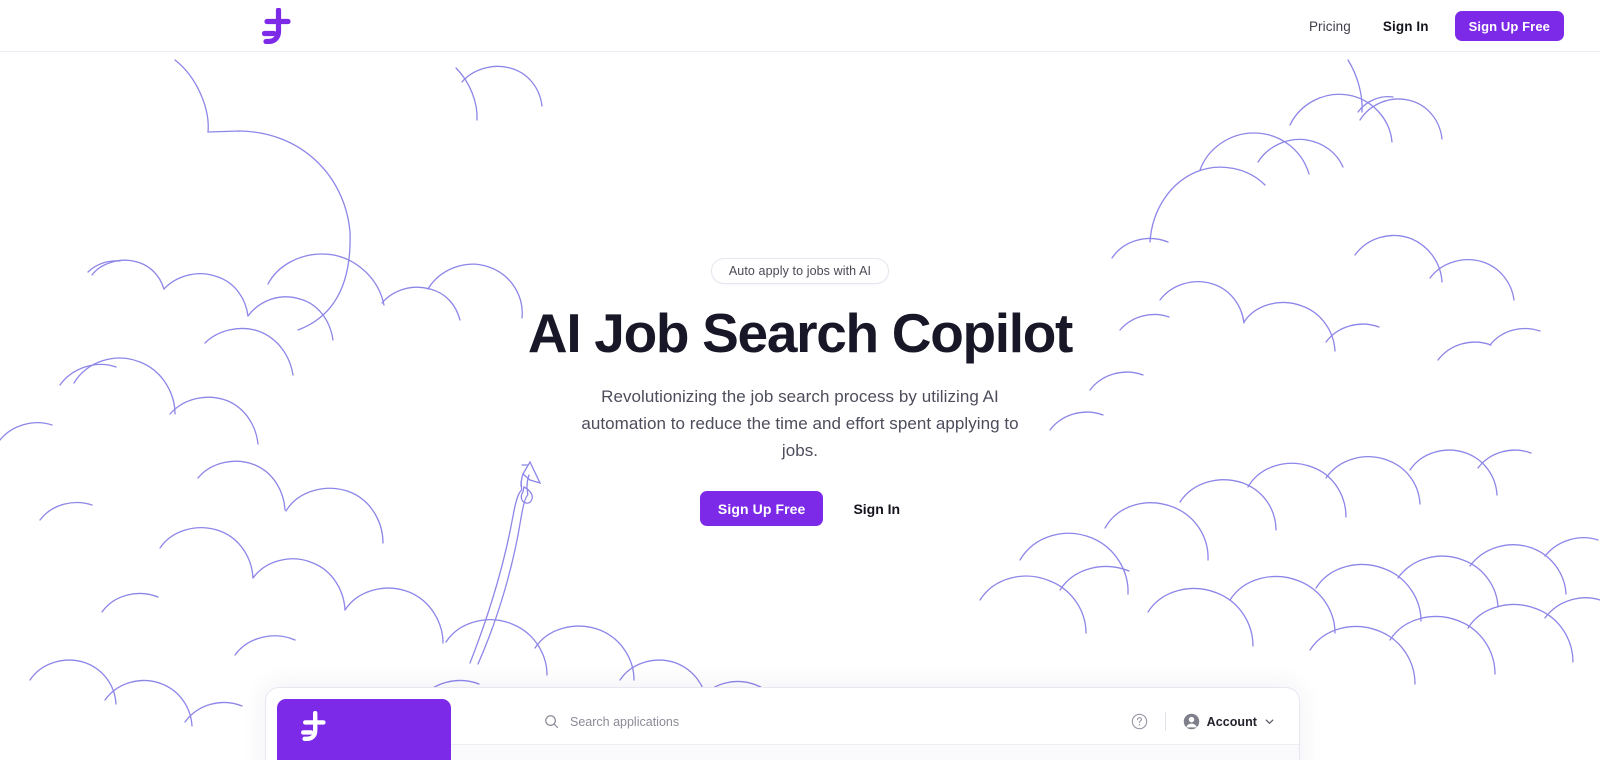 Image resolution: width=1600 pixels, height=760 pixels. What do you see at coordinates (1139, 721) in the screenshot?
I see `question-mark-circle-icon` at bounding box center [1139, 721].